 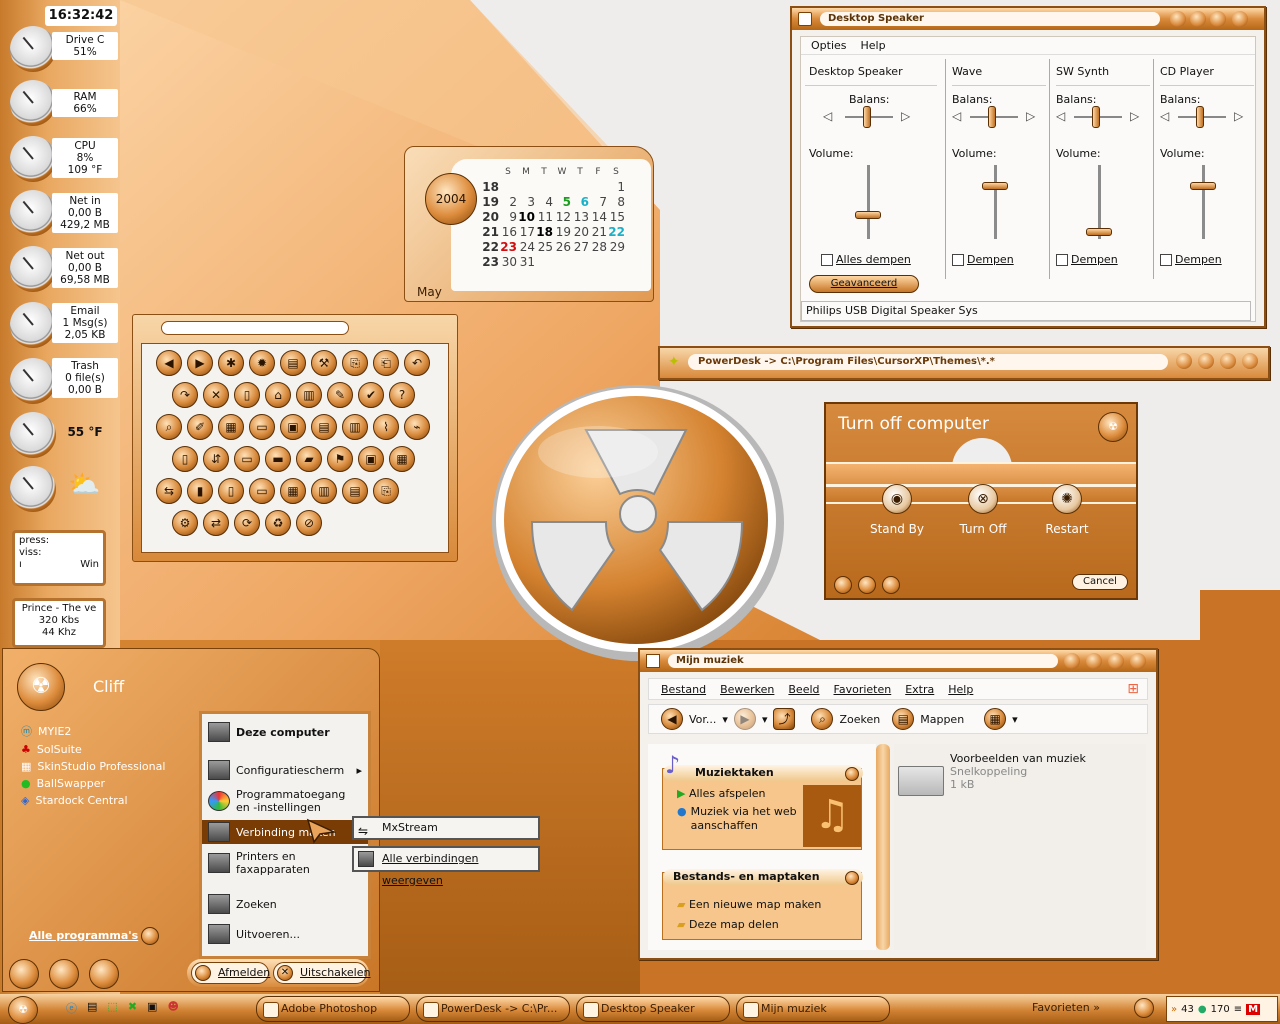 What do you see at coordinates (1218, 19) in the screenshot?
I see `speaker-maximize-button` at bounding box center [1218, 19].